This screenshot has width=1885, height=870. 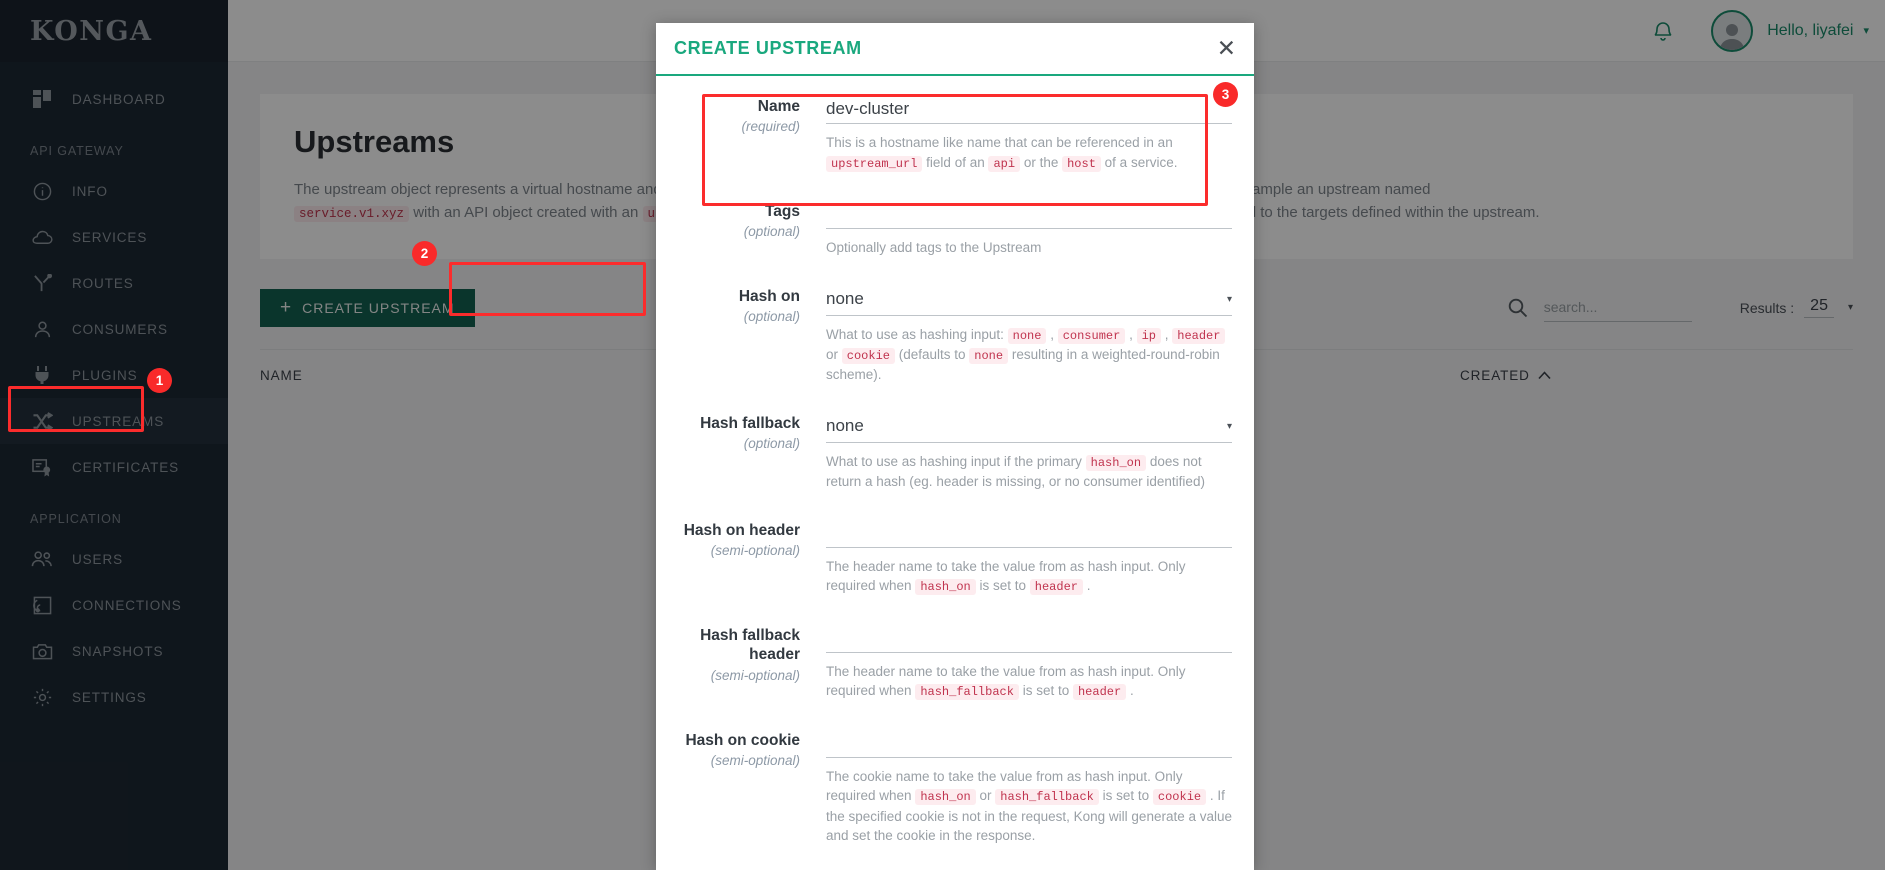 I want to click on field-label-tags: Tags (optional), so click(x=752, y=228).